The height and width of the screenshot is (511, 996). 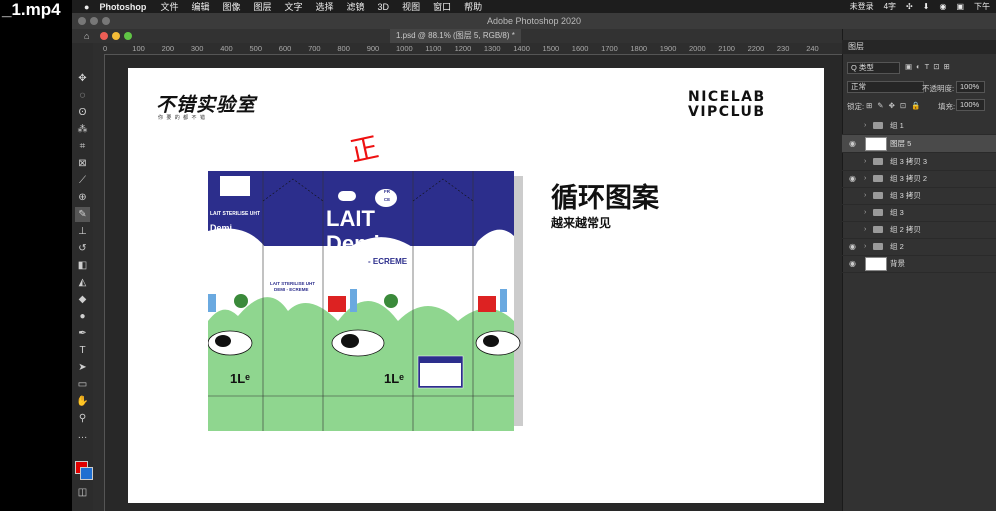 What do you see at coordinates (727, 112) in the screenshot?
I see `brand-logo-en-line2: VIPCLUB` at bounding box center [727, 112].